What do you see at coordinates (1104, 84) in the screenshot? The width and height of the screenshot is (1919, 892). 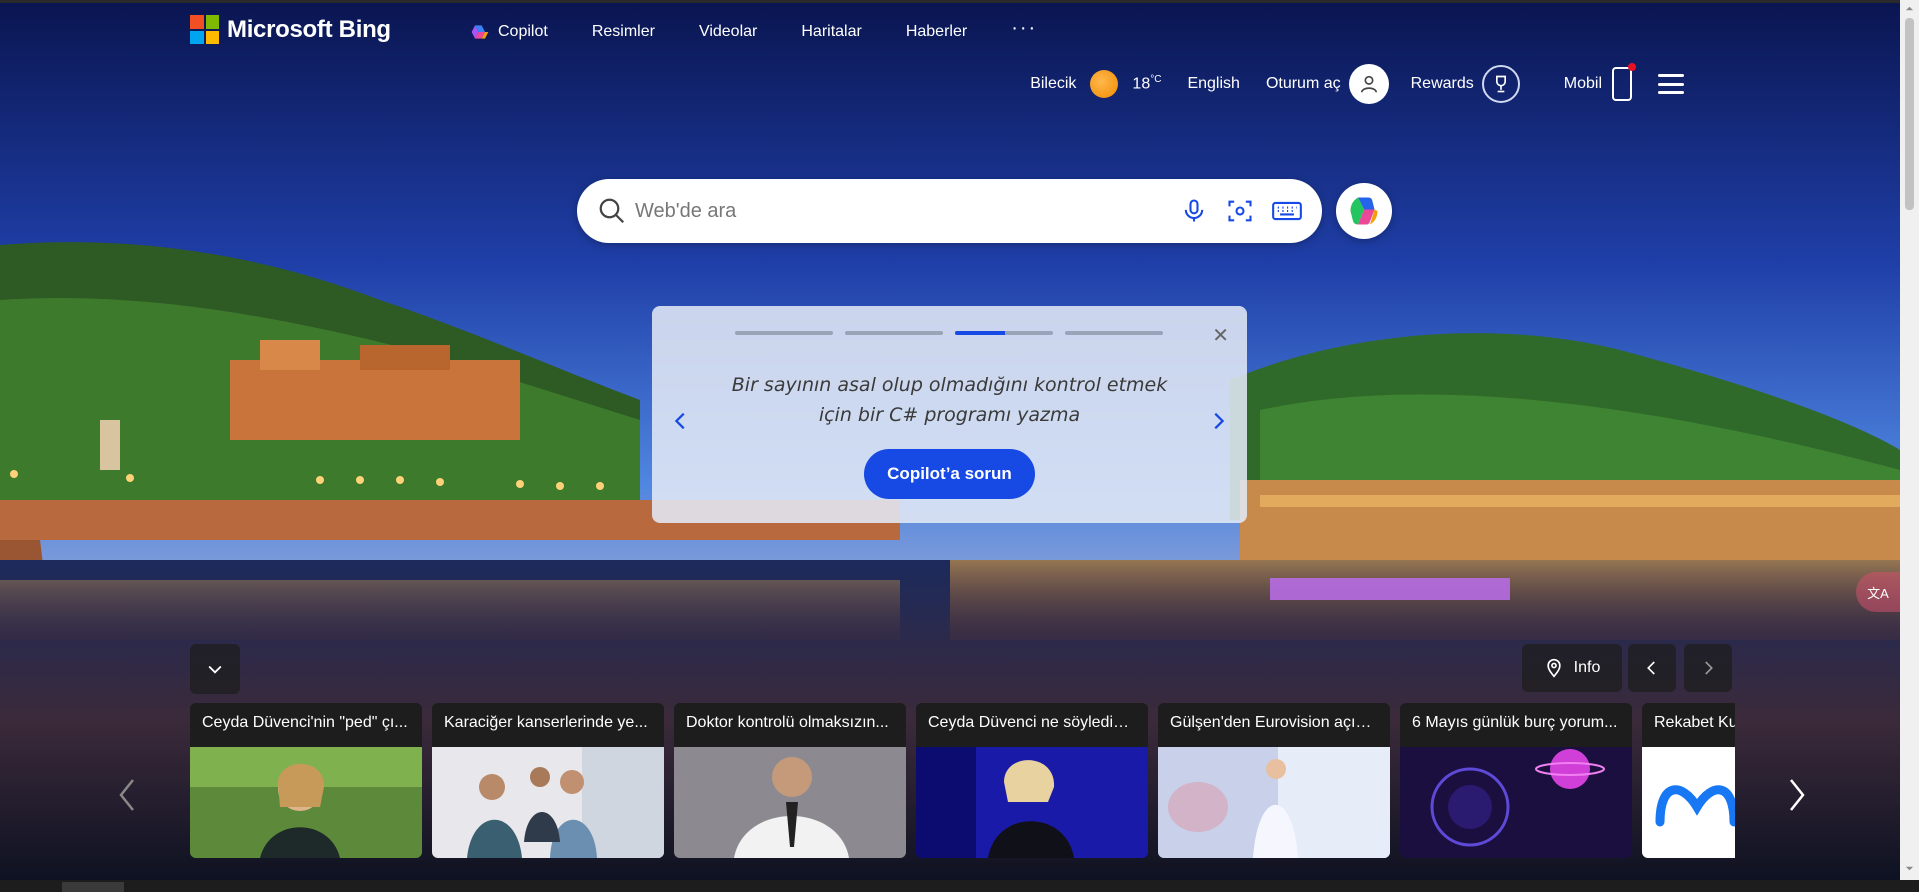 I see `sun-icon` at bounding box center [1104, 84].